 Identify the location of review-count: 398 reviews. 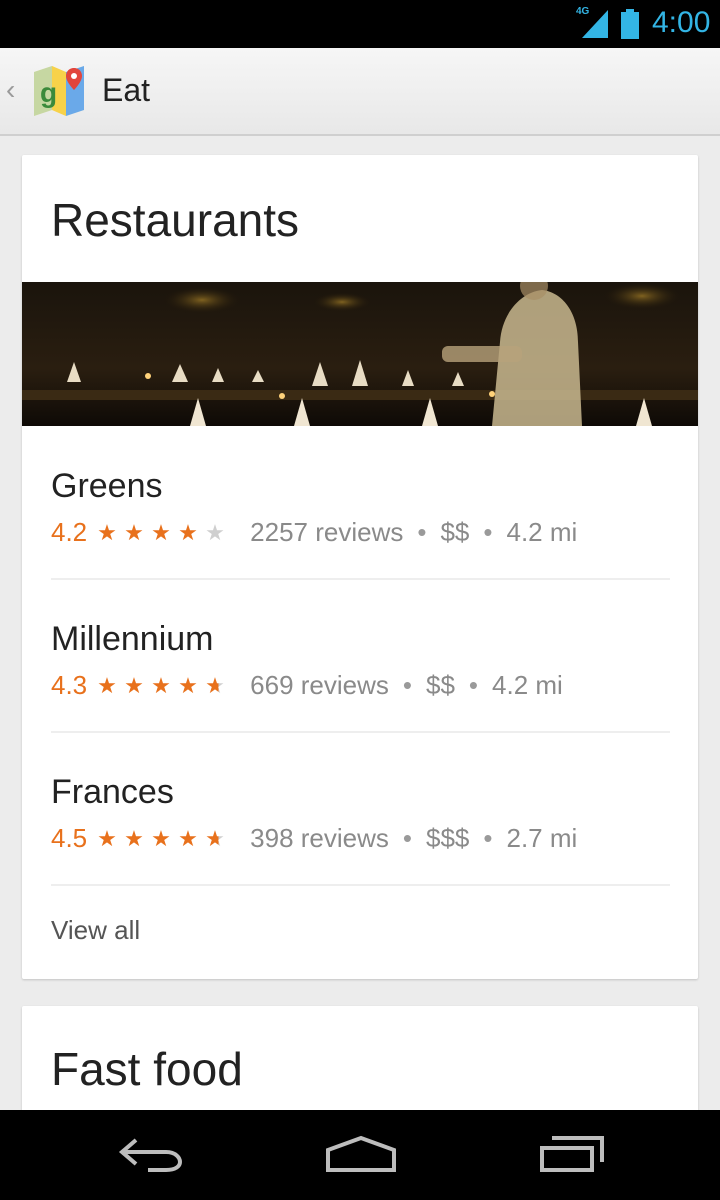
(319, 838).